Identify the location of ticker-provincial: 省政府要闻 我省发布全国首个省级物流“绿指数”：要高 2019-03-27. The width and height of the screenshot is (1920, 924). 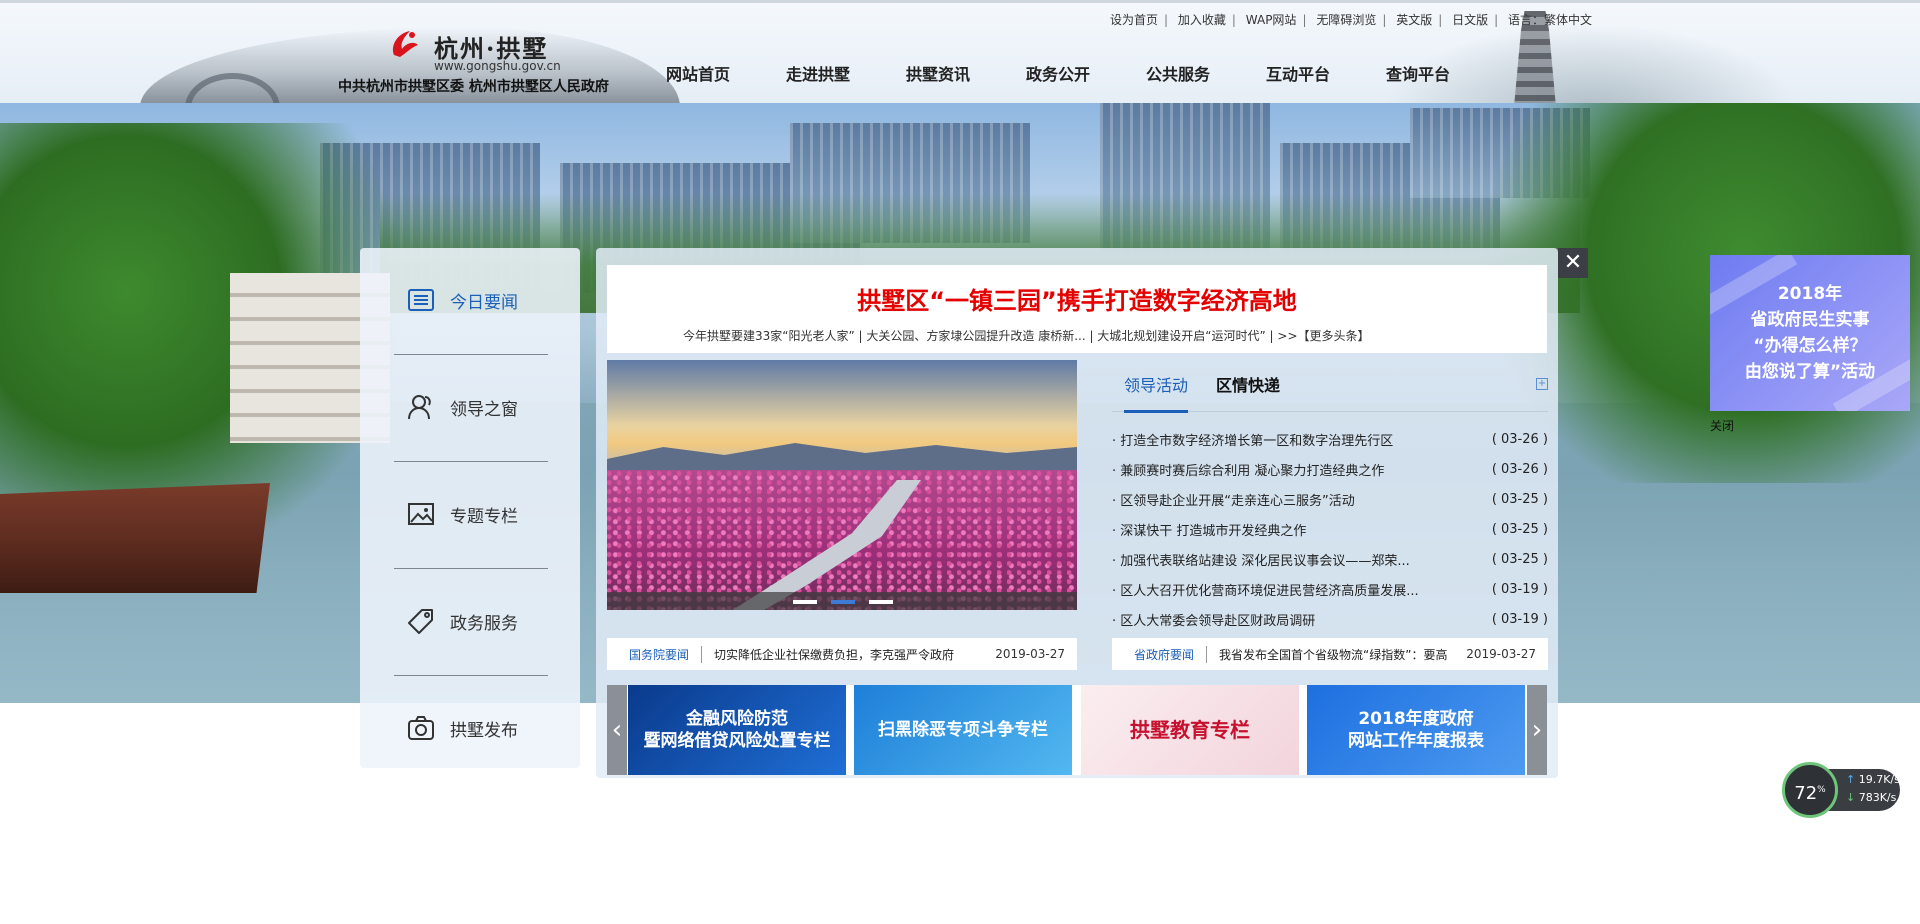
(1330, 654).